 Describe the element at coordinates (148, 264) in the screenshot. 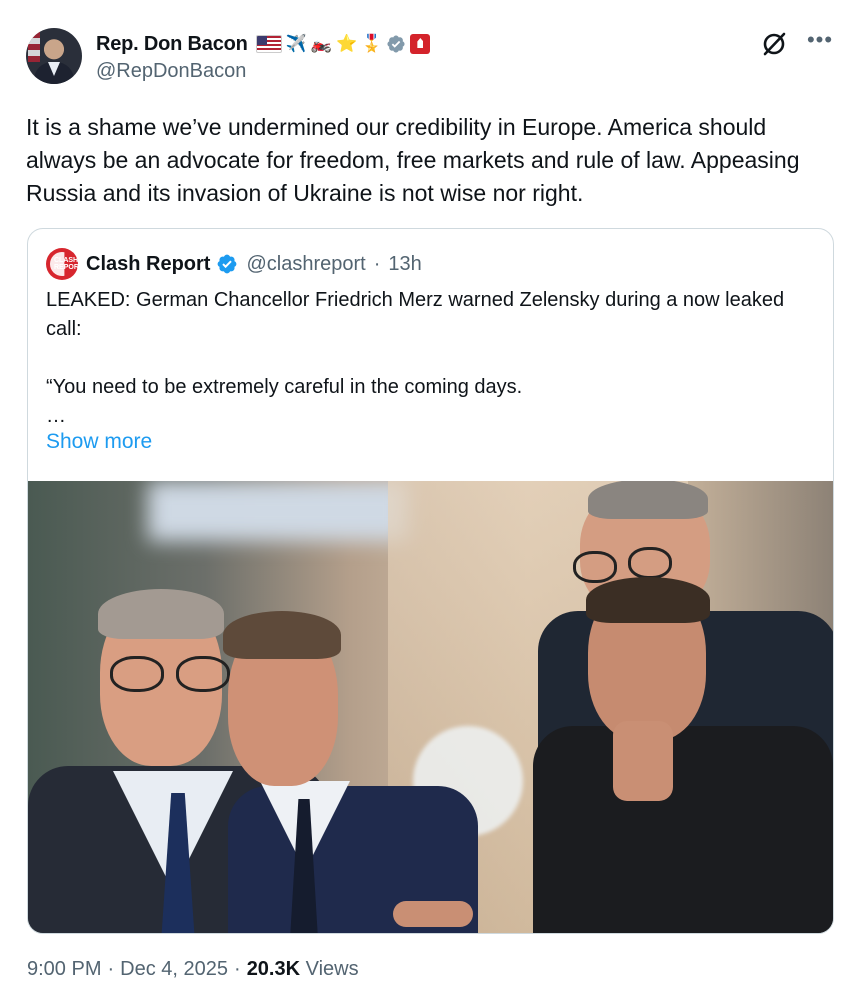

I see `quote-display-name: Clash Report` at that location.